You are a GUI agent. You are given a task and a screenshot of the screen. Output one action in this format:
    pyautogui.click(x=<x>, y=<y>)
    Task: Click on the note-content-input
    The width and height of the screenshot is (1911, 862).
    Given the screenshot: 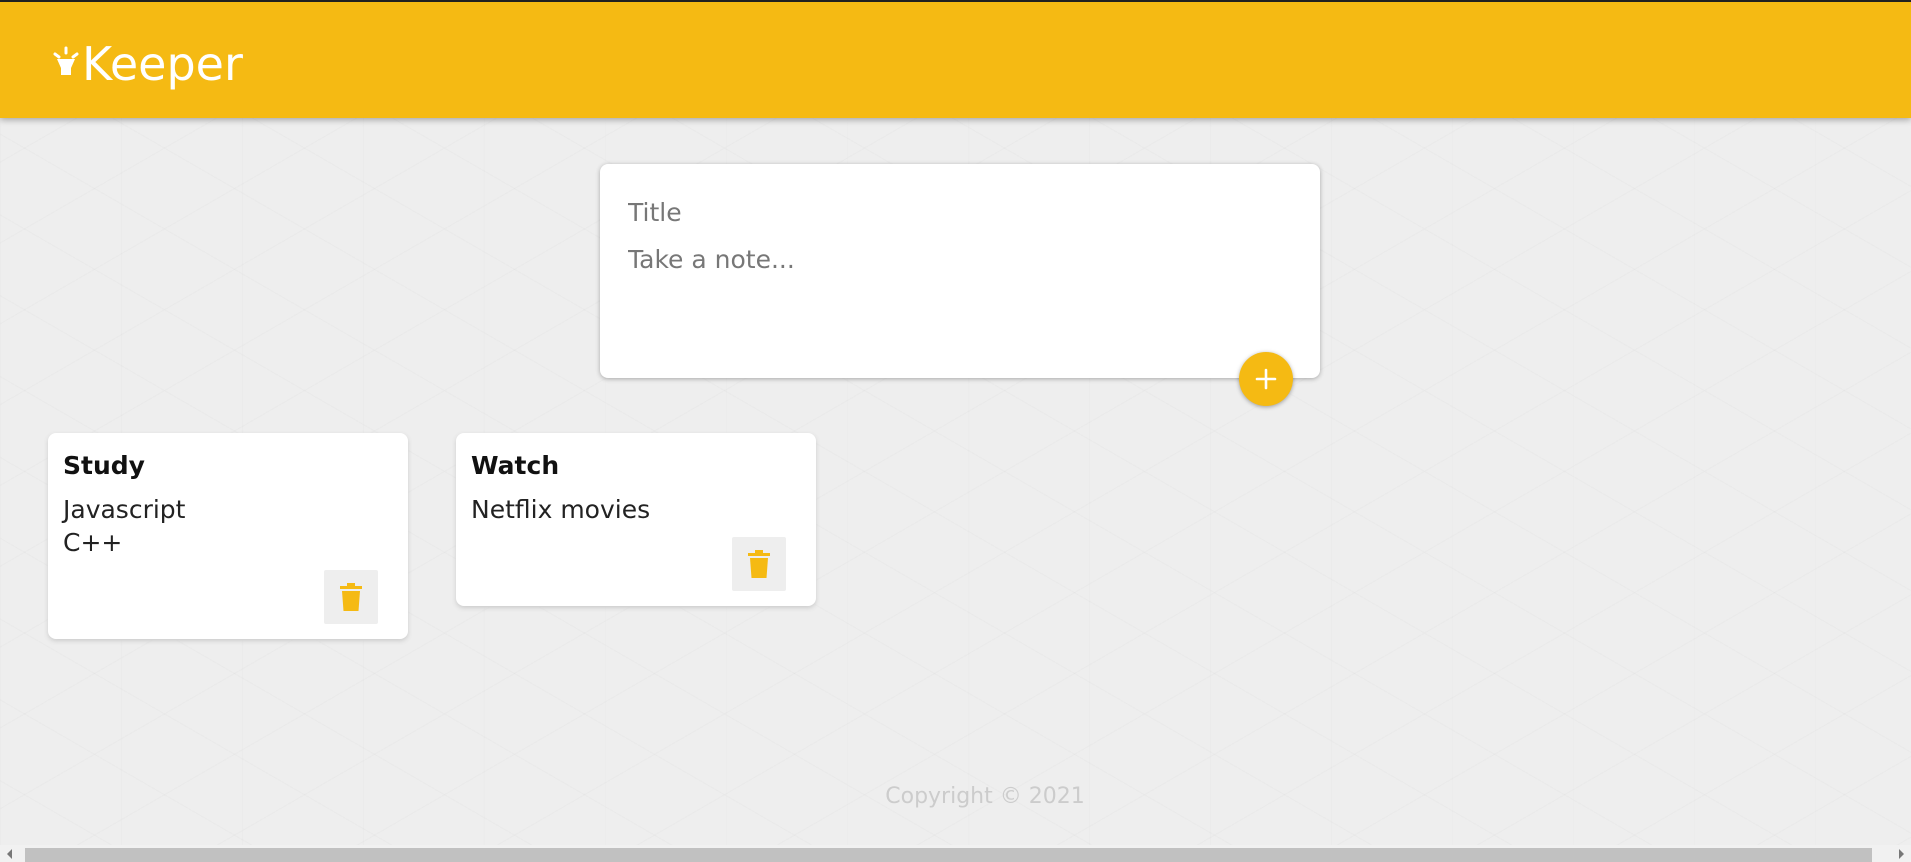 What is the action you would take?
    pyautogui.click(x=958, y=297)
    